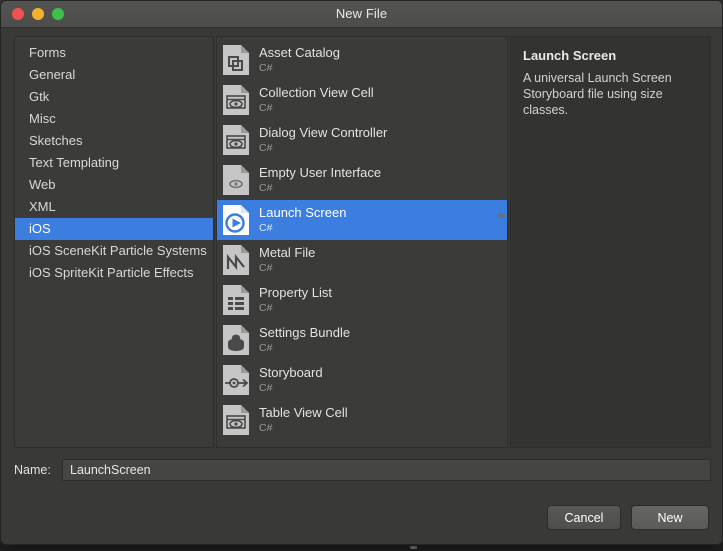  Describe the element at coordinates (362, 260) in the screenshot. I see `template-item: Metal File C#` at that location.